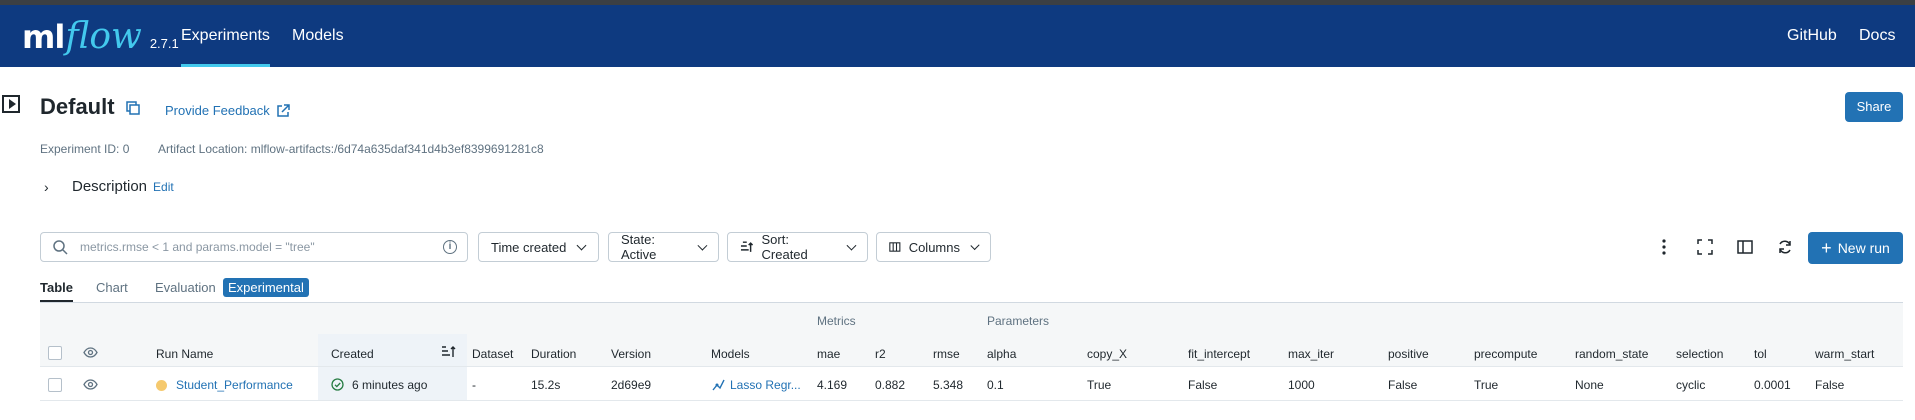 This screenshot has height=420, width=1915. What do you see at coordinates (1099, 385) in the screenshot?
I see `copy-x-cell: True` at bounding box center [1099, 385].